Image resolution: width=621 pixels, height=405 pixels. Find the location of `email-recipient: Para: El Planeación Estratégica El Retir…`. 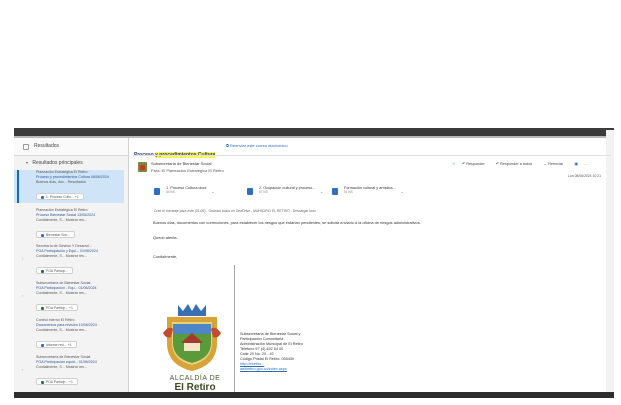

email-recipient: Para: El Planeación Estratégica El Retir… is located at coordinates (187, 170).